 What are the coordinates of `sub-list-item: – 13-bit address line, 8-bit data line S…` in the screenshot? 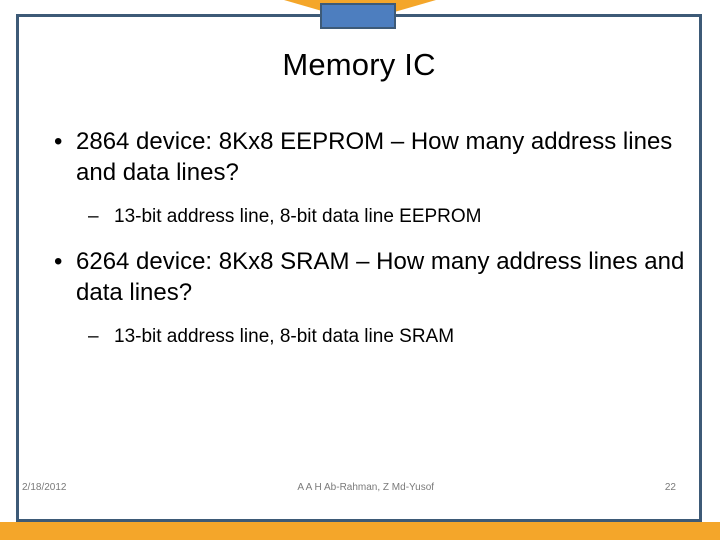 It's located at (359, 337).